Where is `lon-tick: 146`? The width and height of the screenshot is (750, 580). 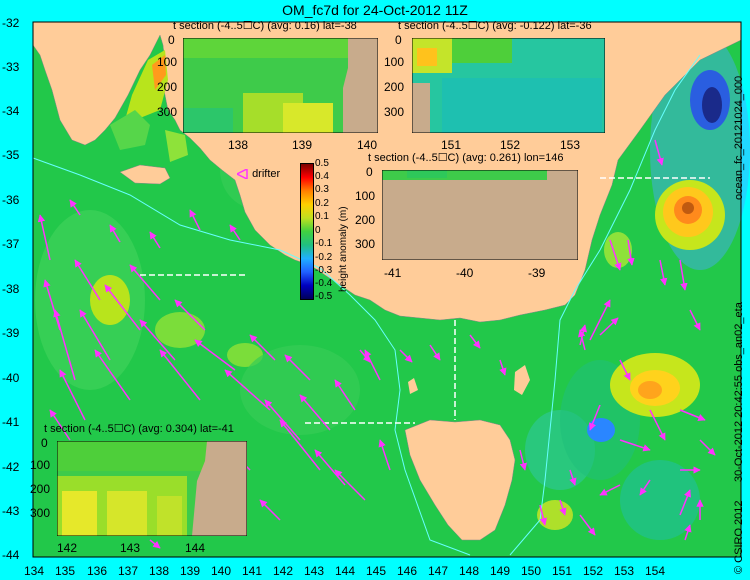
lon-tick: 146 is located at coordinates (407, 571).